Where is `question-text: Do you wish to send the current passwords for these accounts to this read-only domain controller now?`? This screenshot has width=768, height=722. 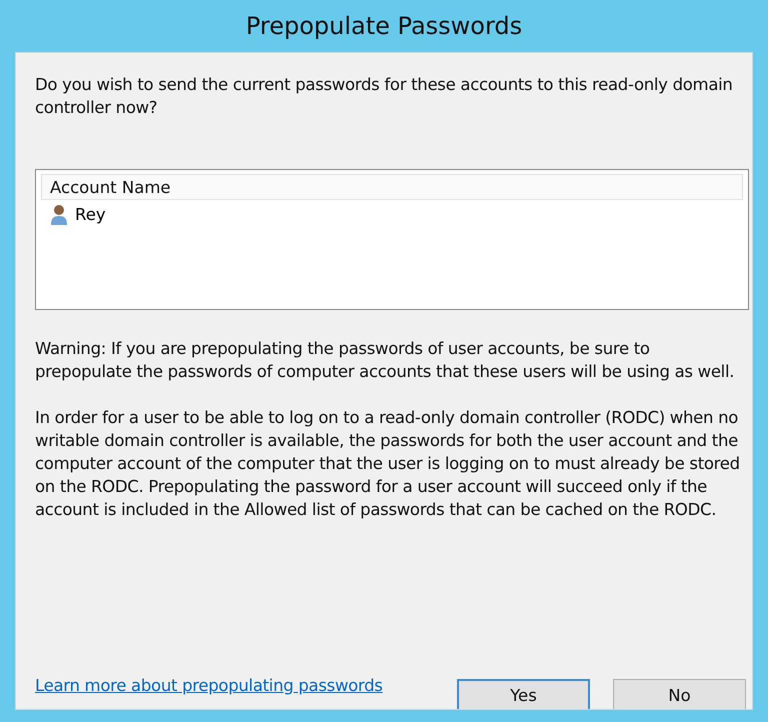 question-text: Do you wish to send the current passwords for these accounts to this read-only domain controller now? is located at coordinates (384, 96).